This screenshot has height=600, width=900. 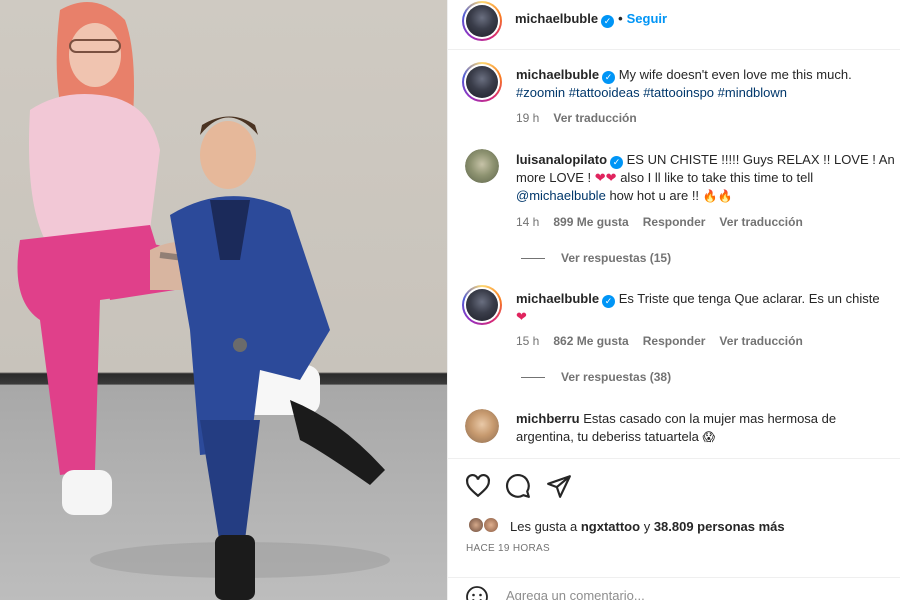 What do you see at coordinates (527, 118) in the screenshot?
I see `caption-time: 19 h` at bounding box center [527, 118].